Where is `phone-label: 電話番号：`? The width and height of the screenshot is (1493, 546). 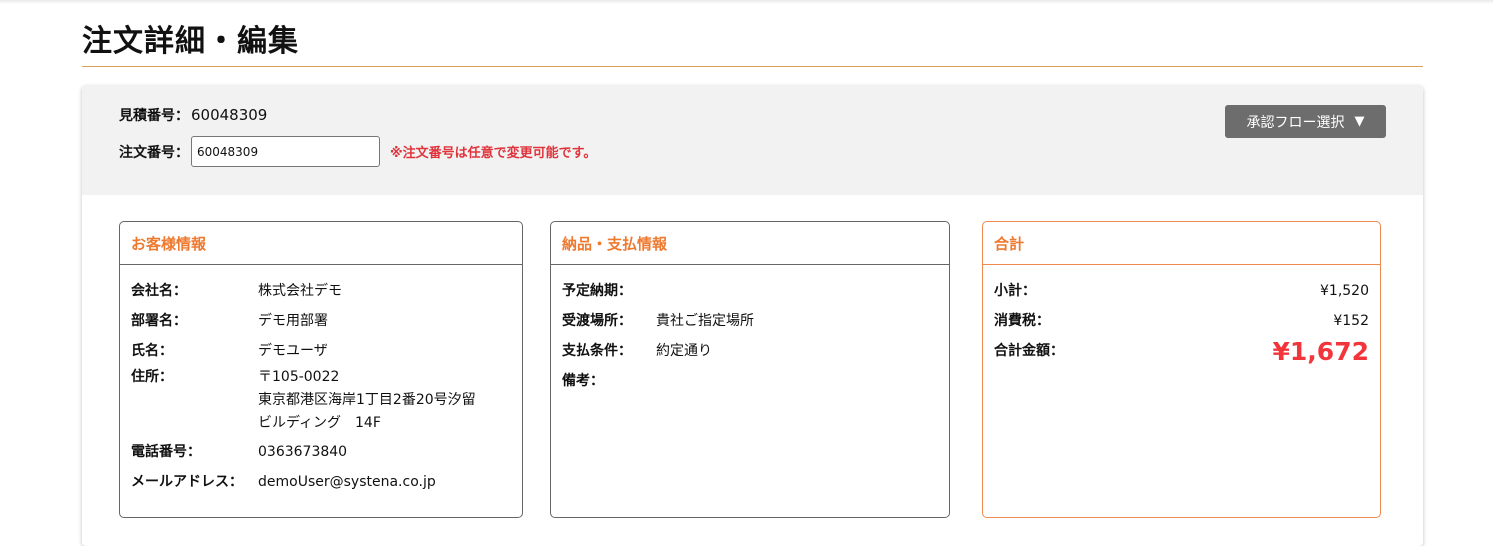 phone-label: 電話番号： is located at coordinates (166, 452).